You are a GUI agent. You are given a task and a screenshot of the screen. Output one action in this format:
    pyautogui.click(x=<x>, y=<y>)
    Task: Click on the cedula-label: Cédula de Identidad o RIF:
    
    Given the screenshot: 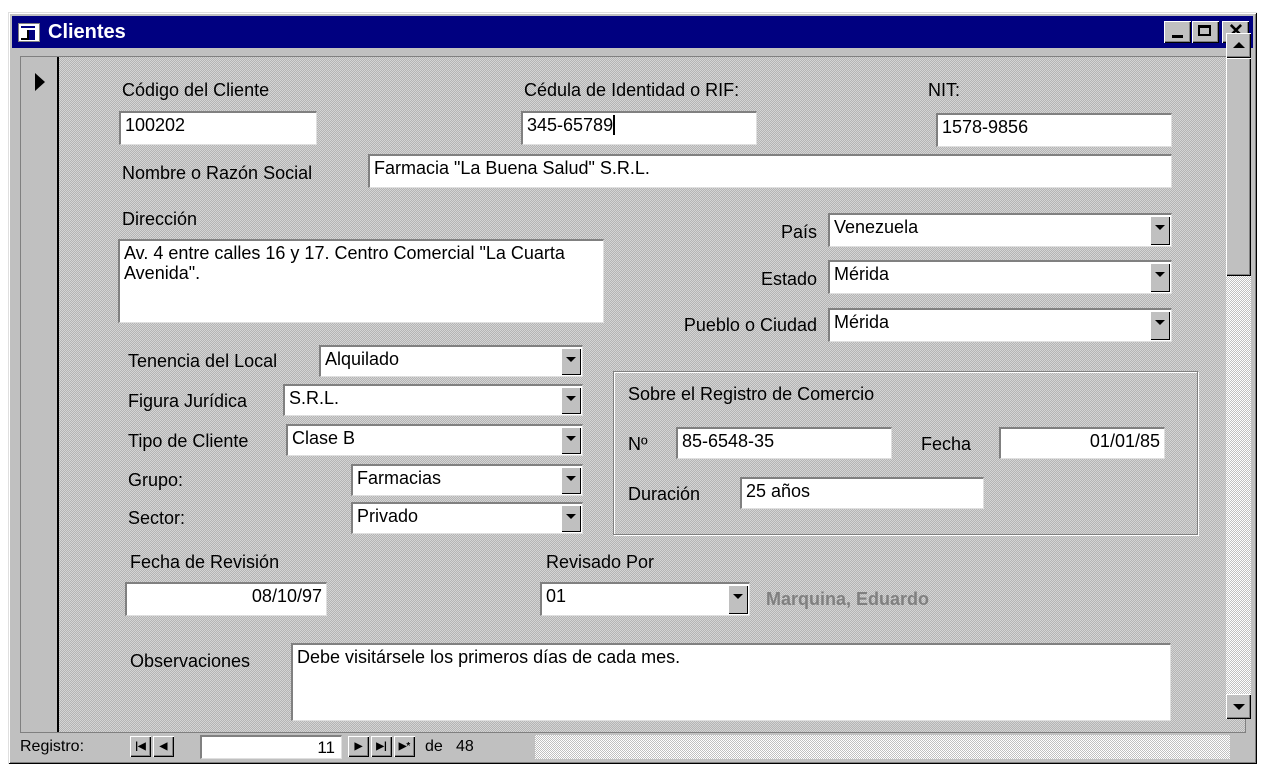 What is the action you would take?
    pyautogui.click(x=632, y=90)
    